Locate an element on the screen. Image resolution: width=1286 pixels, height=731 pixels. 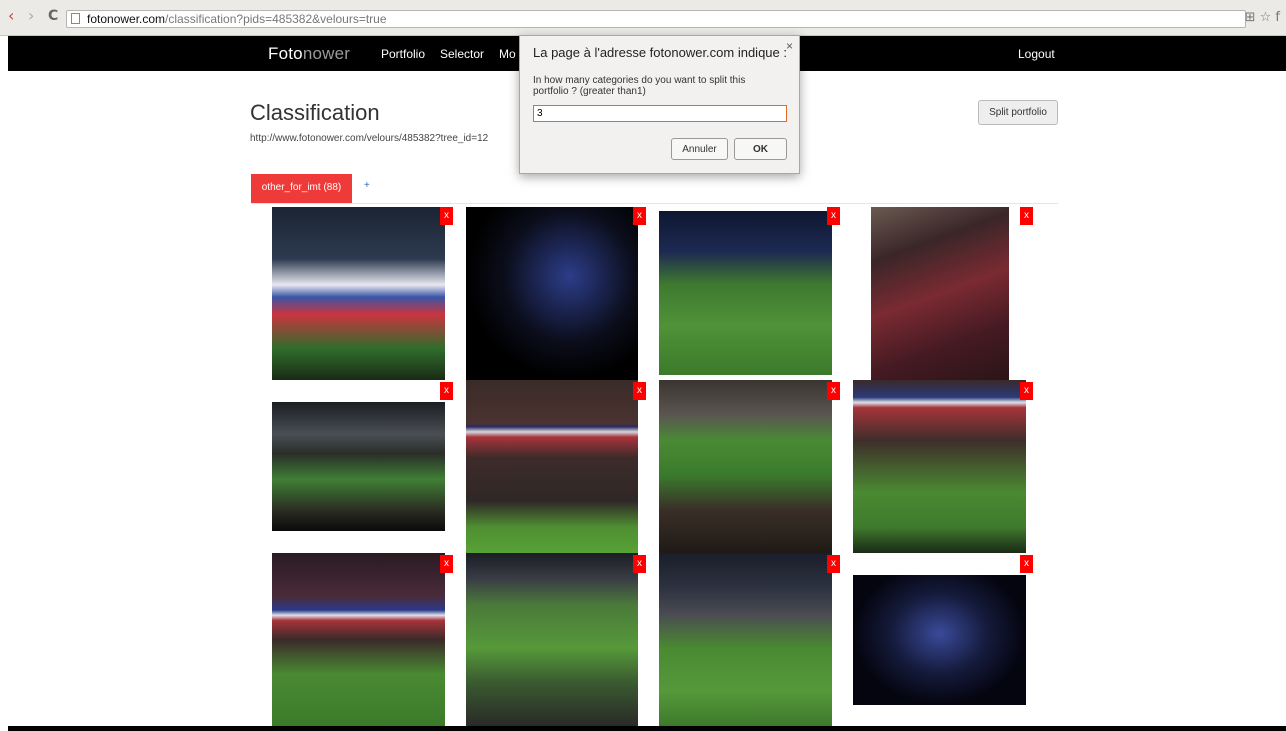
url-path: /classification?pids=485382&velours=true is located at coordinates (276, 19).